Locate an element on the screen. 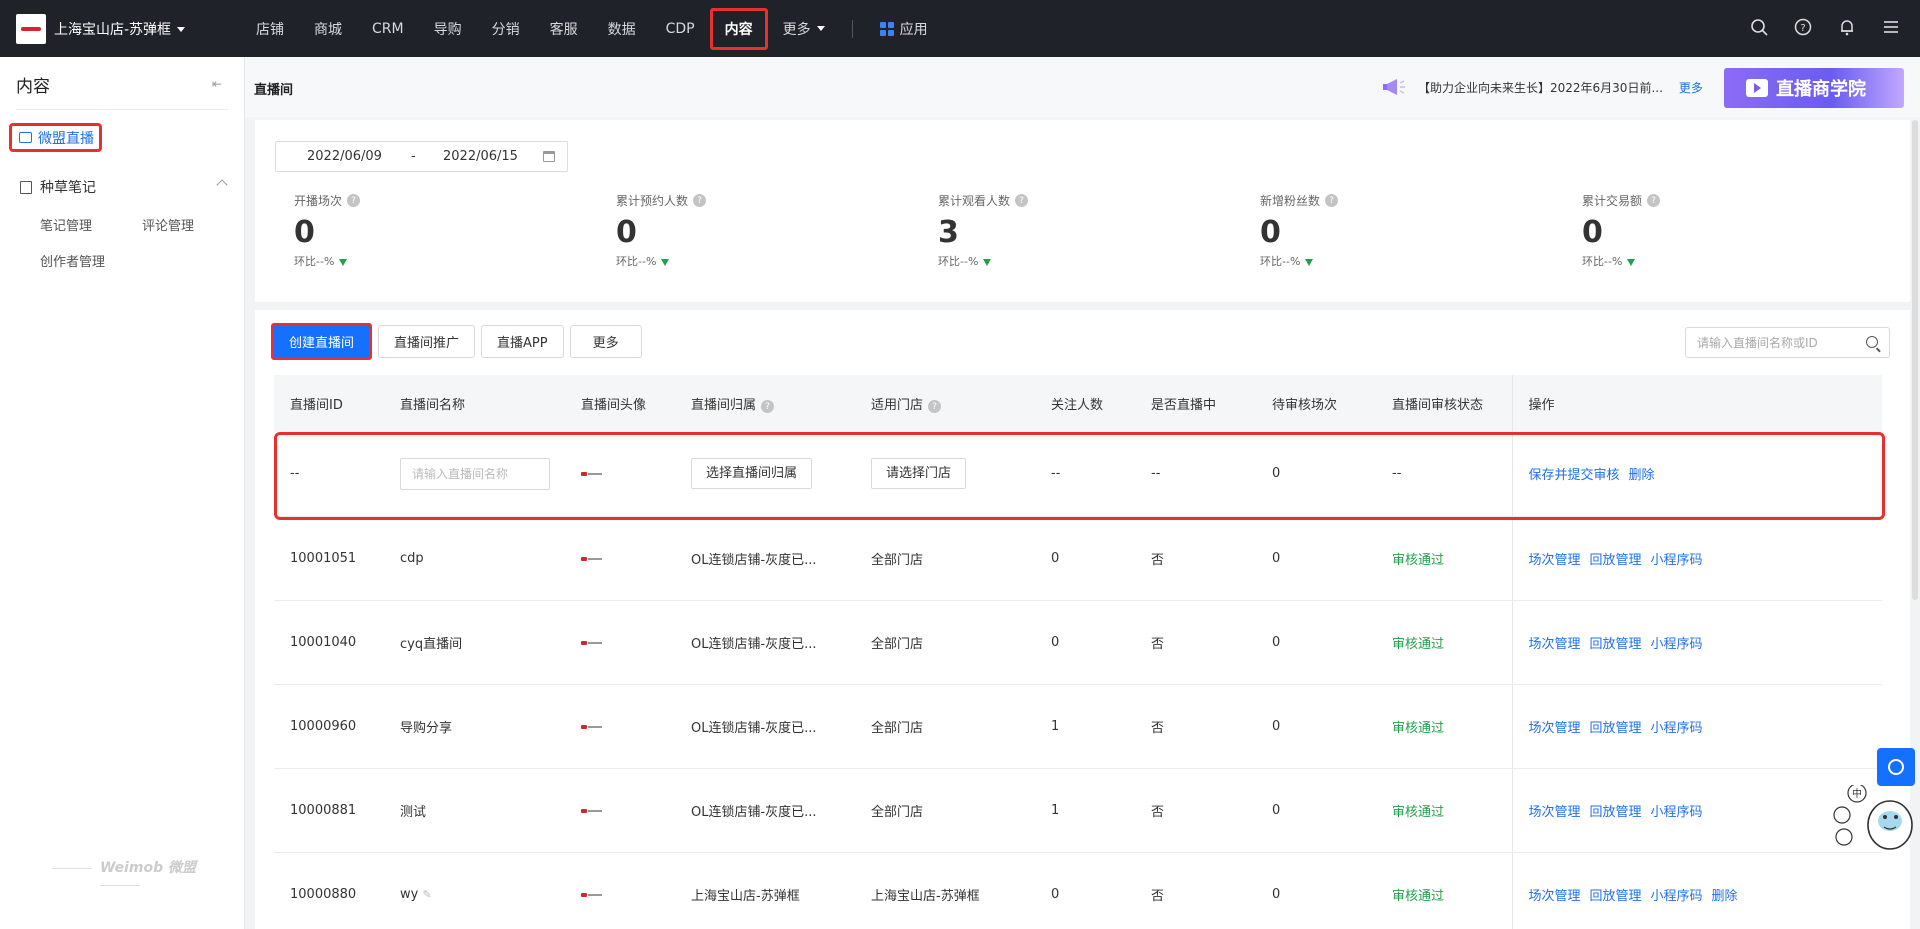 Image resolution: width=1920 pixels, height=929 pixels. nav-apps: 应用 is located at coordinates (904, 28).